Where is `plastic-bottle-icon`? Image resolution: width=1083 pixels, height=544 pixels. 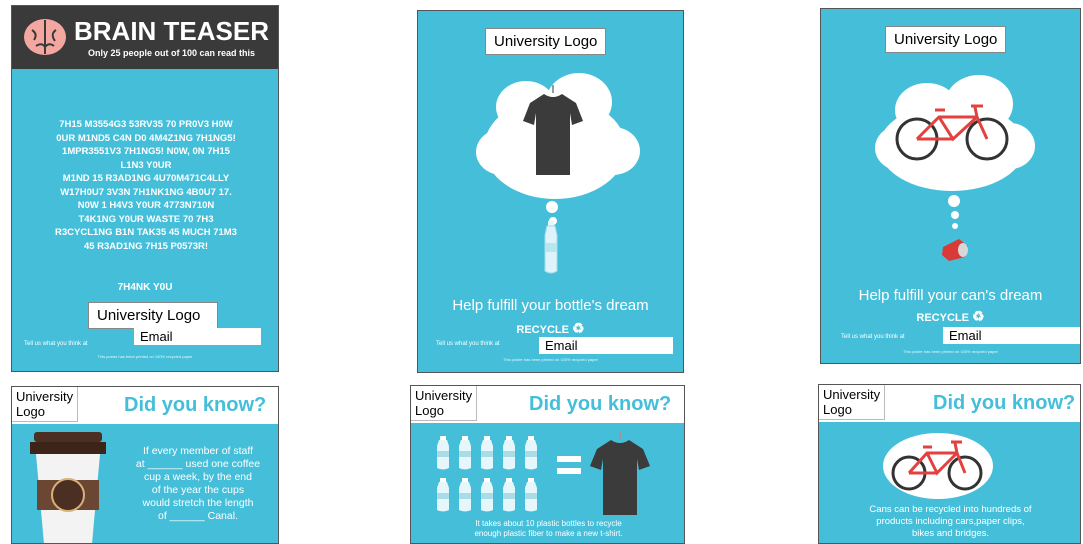
plastic-bottle-icon is located at coordinates (551, 247).